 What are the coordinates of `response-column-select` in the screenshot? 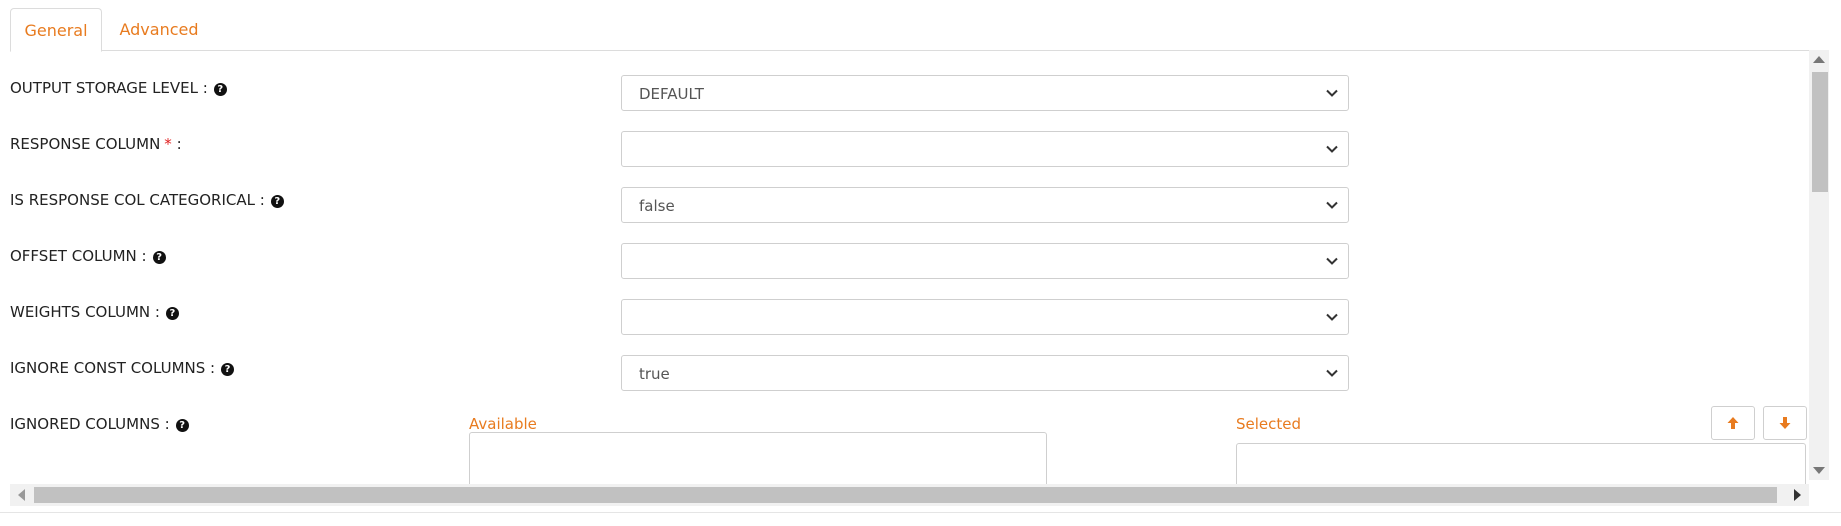 It's located at (985, 149).